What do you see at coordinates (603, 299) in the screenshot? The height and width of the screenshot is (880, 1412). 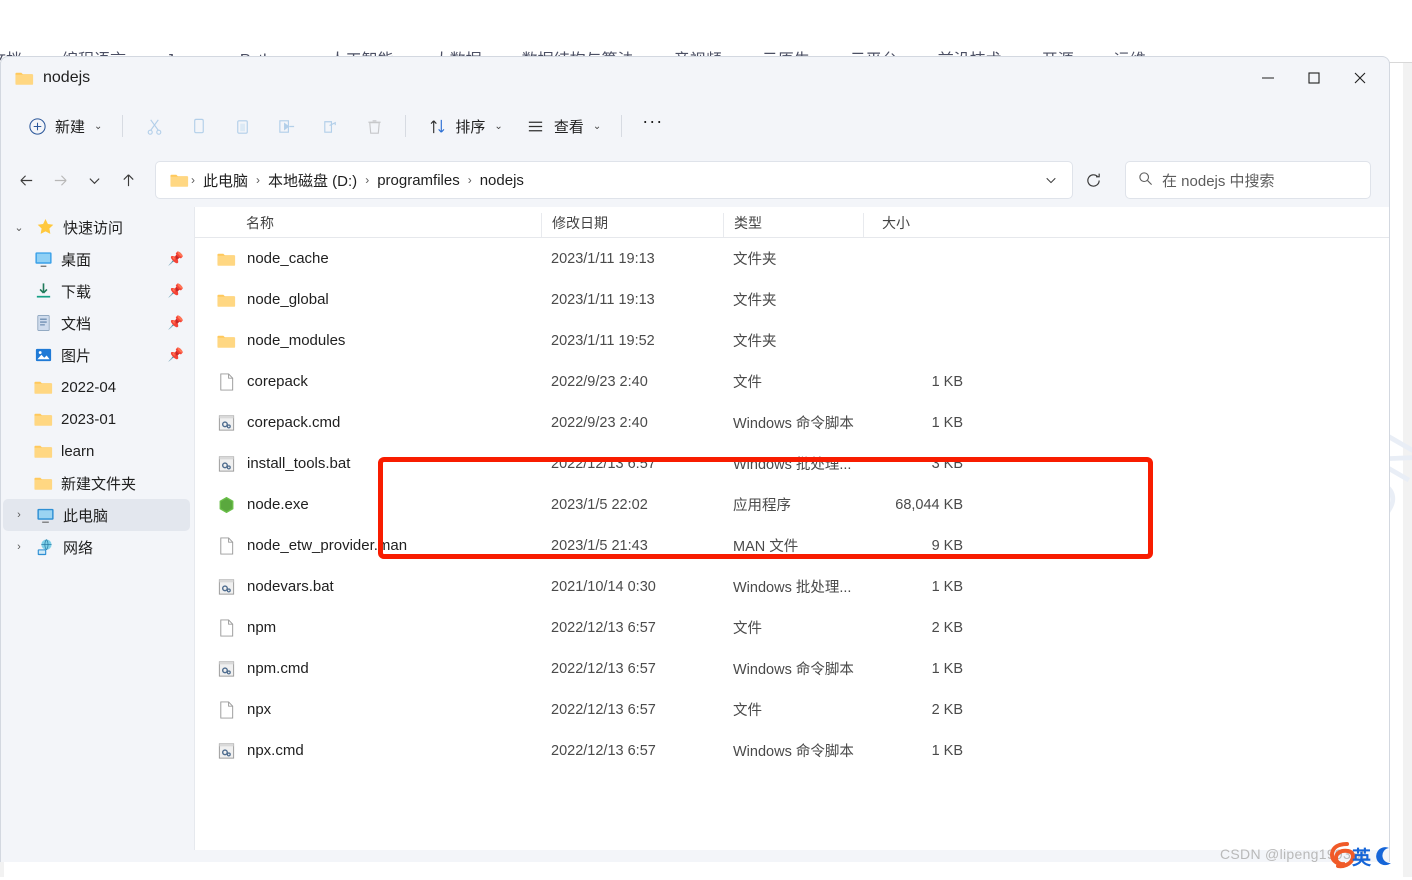 I see `file-date-cell: 2023/1/11 19:13` at bounding box center [603, 299].